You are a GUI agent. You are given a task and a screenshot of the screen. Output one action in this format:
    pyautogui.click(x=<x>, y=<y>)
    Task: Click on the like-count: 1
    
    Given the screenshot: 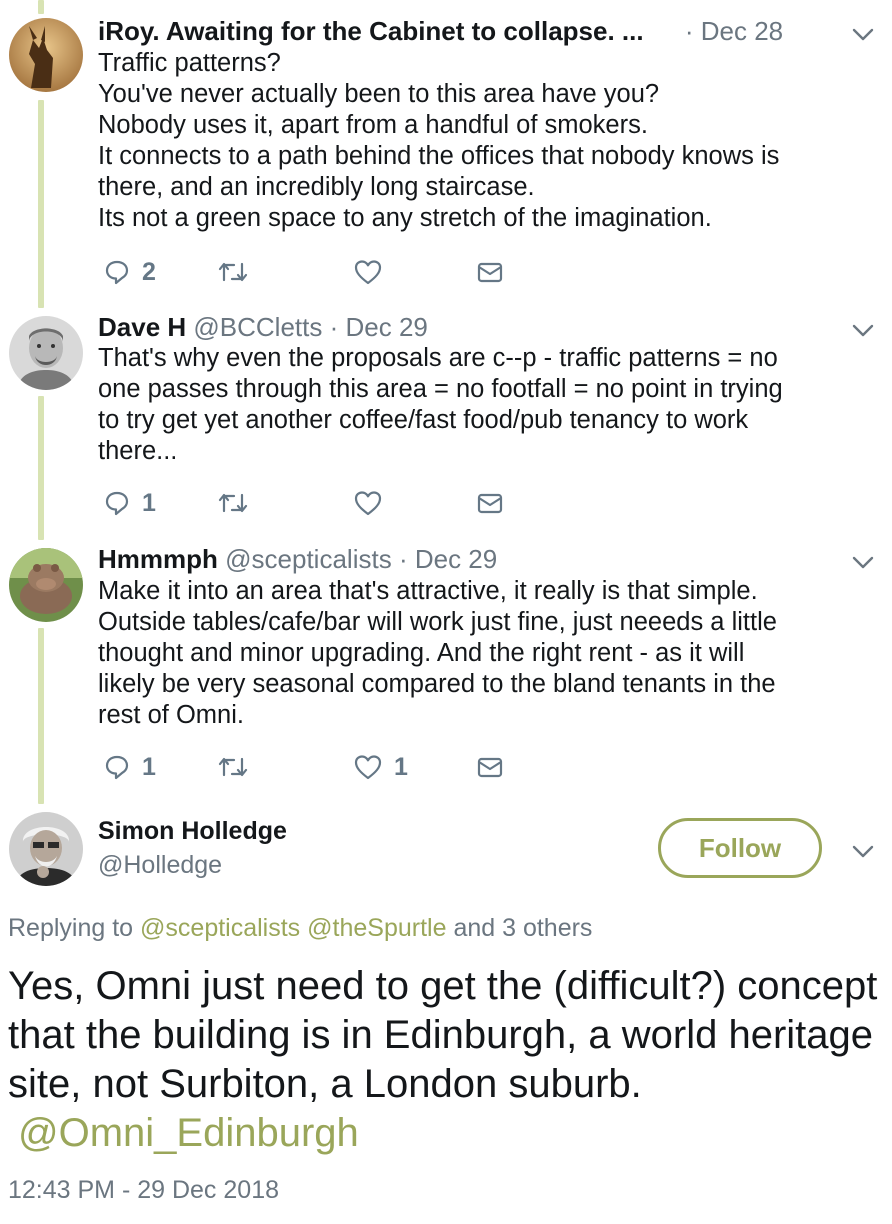 What is the action you would take?
    pyautogui.click(x=401, y=766)
    